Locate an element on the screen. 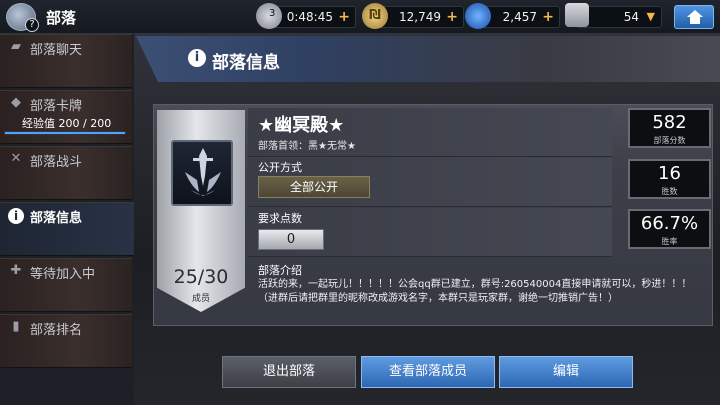 The width and height of the screenshot is (720, 405). sidebar-item-info: i 部落信息 is located at coordinates (75, 229).